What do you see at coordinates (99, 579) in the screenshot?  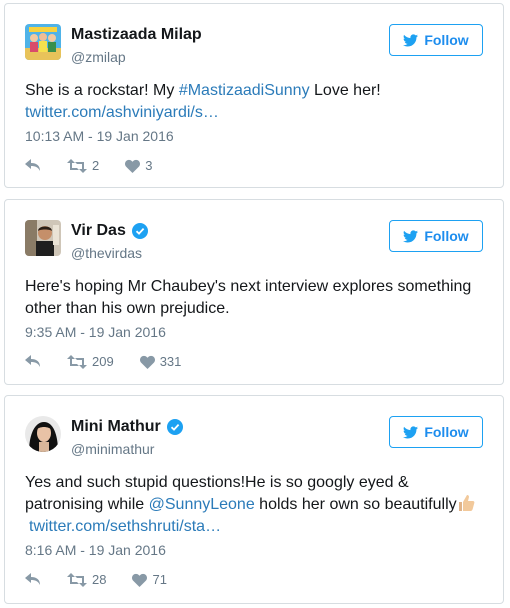 I see `retweet-count: 28` at bounding box center [99, 579].